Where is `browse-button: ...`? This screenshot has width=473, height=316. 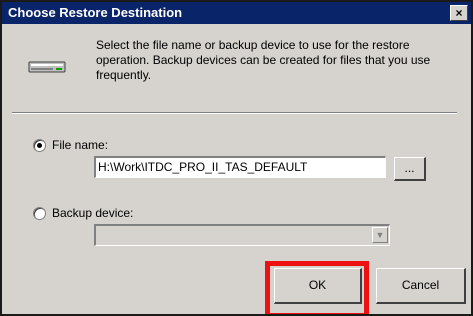 browse-button: ... is located at coordinates (410, 169).